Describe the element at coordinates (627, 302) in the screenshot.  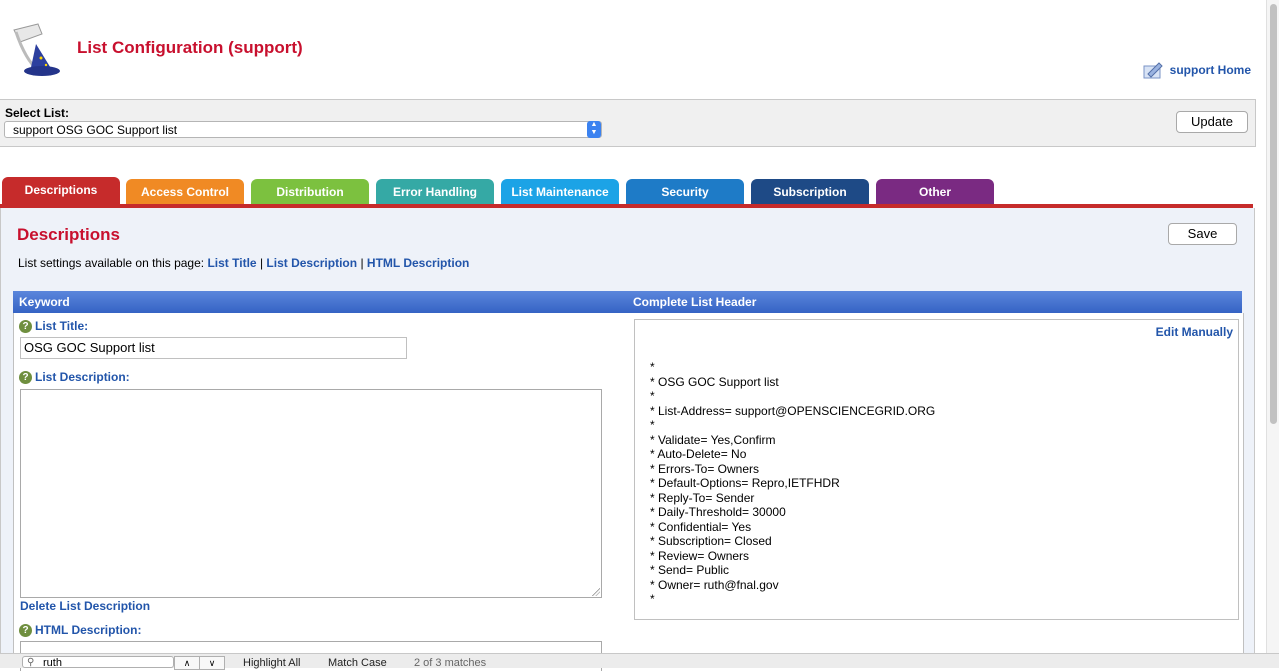
I see `table-header-row: Keyword Complete List Header` at that location.